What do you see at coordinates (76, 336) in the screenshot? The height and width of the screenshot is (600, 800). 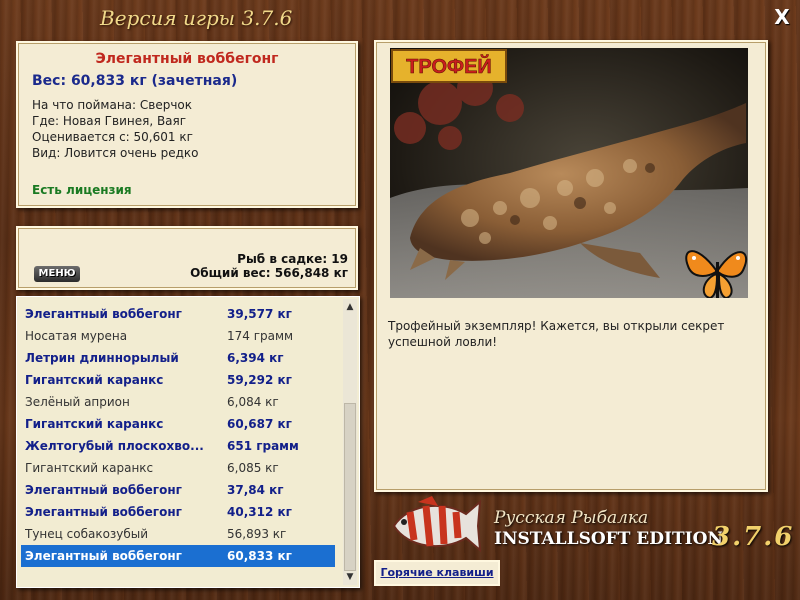 I see `fish-name-cell: Носатая мурена` at bounding box center [76, 336].